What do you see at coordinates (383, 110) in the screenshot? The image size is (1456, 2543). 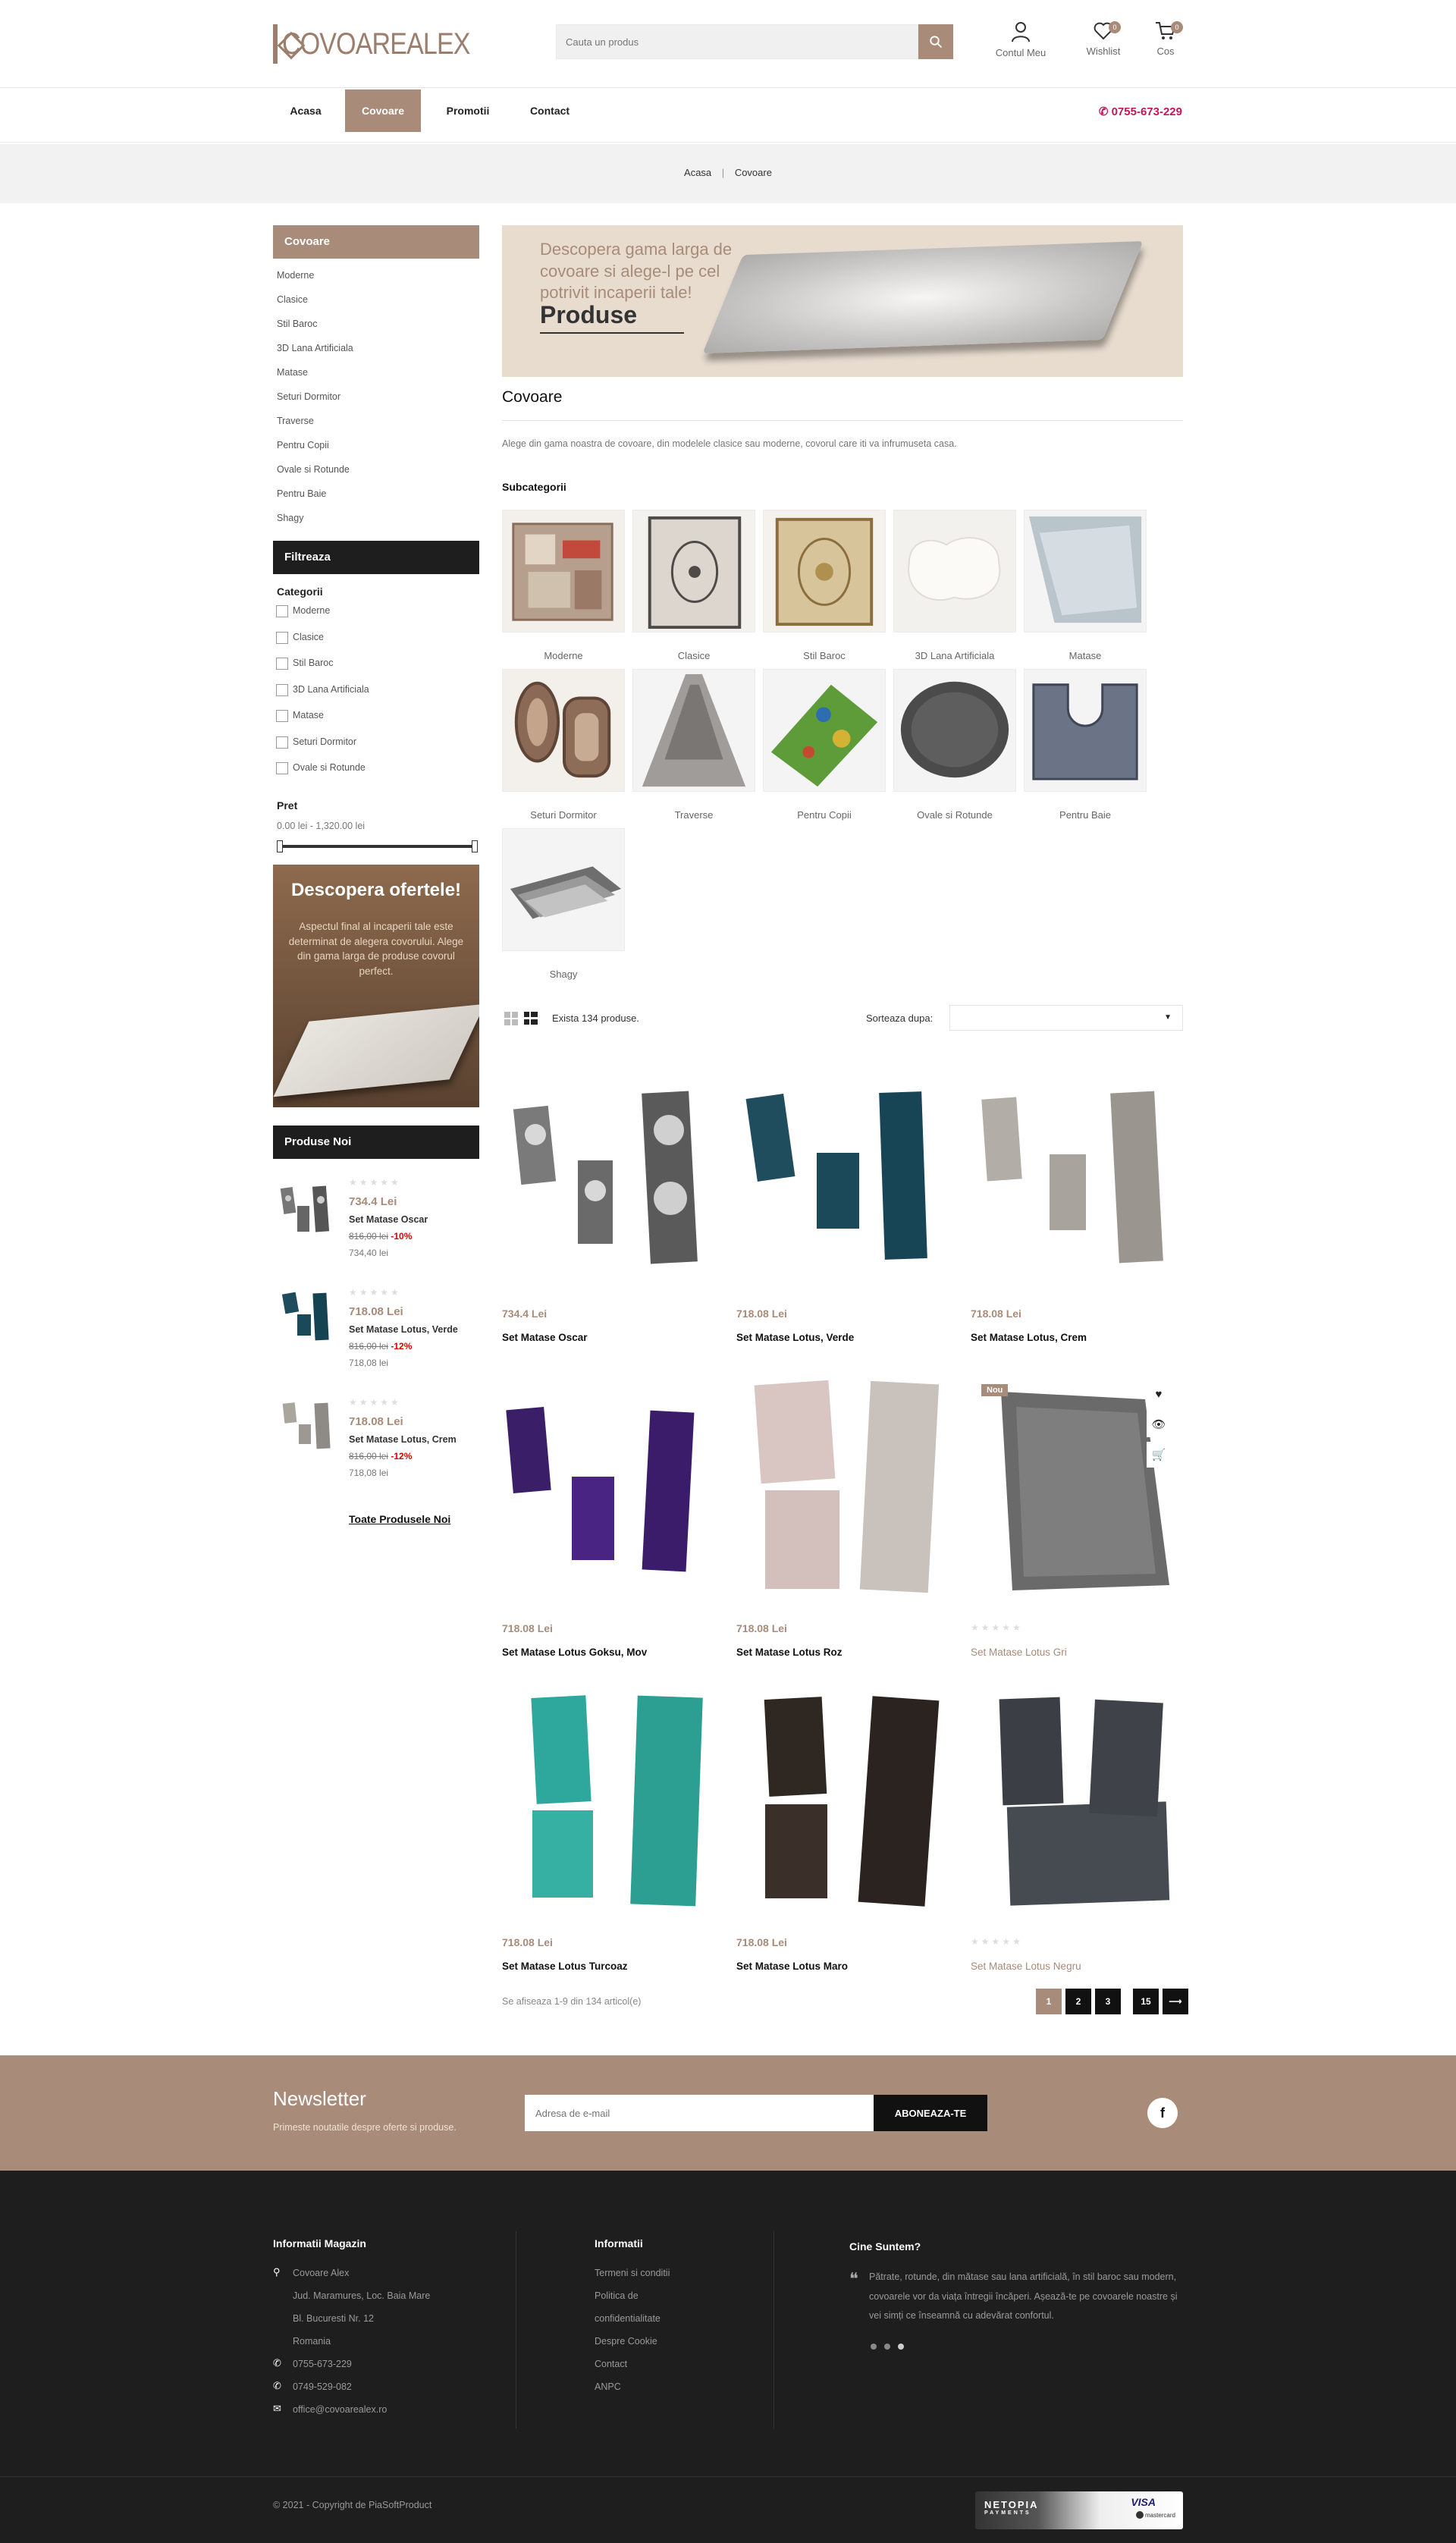 I see `nav-item-covoare: Covoare` at bounding box center [383, 110].